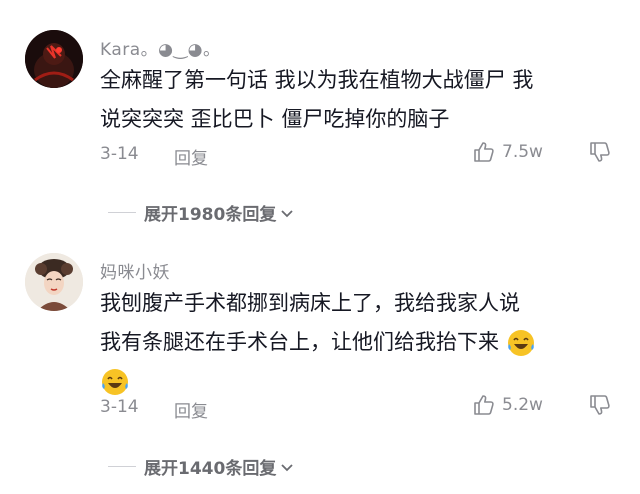 Image resolution: width=640 pixels, height=494 pixels. What do you see at coordinates (317, 80) in the screenshot?
I see `comment-line: 全麻醒了第一句话 我以为我在植物大战僵尸 我` at bounding box center [317, 80].